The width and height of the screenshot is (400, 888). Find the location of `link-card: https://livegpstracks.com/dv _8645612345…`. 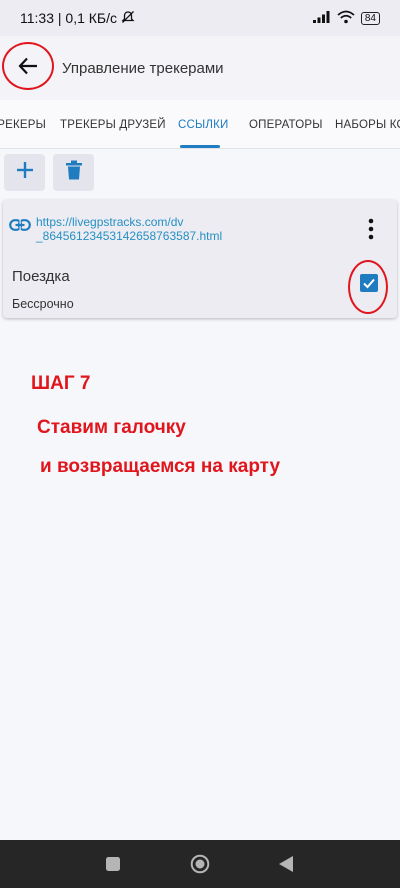

link-card: https://livegpstracks.com/dv _8645612345… is located at coordinates (200, 259).